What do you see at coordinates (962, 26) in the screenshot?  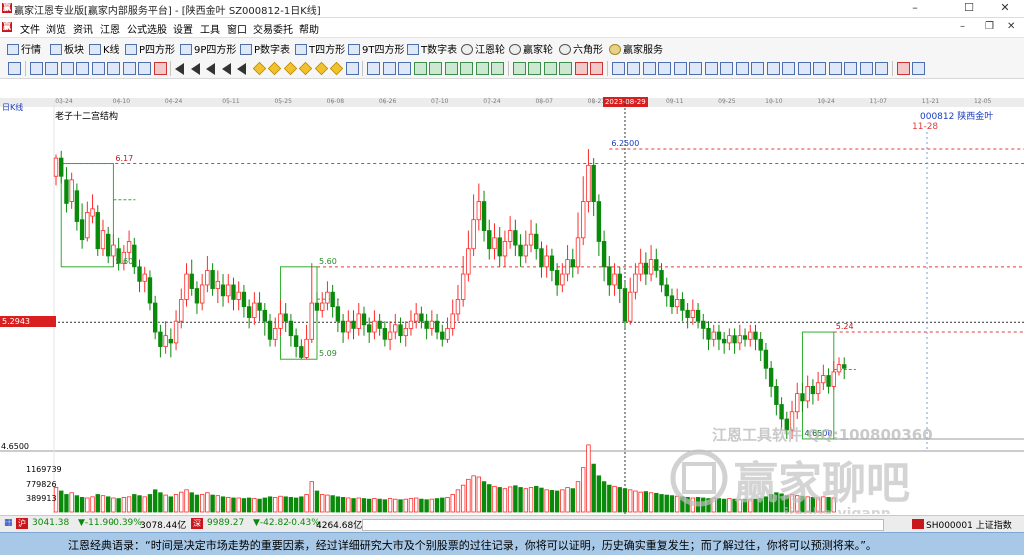 I see `child-minimize-button: –` at bounding box center [962, 26].